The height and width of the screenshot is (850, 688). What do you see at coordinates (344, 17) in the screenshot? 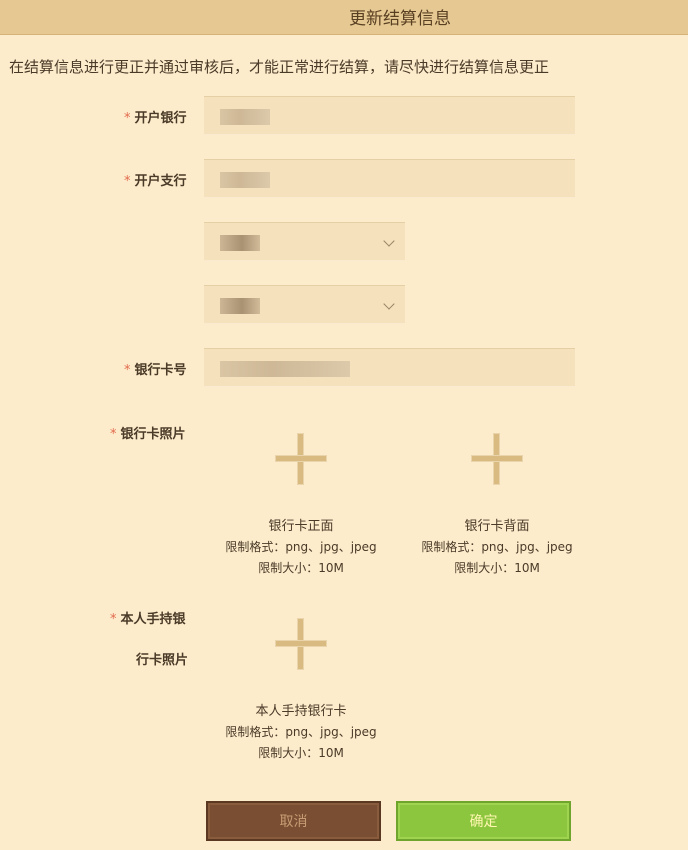
I see `dialog-titlebar: 更新结算信息` at bounding box center [344, 17].